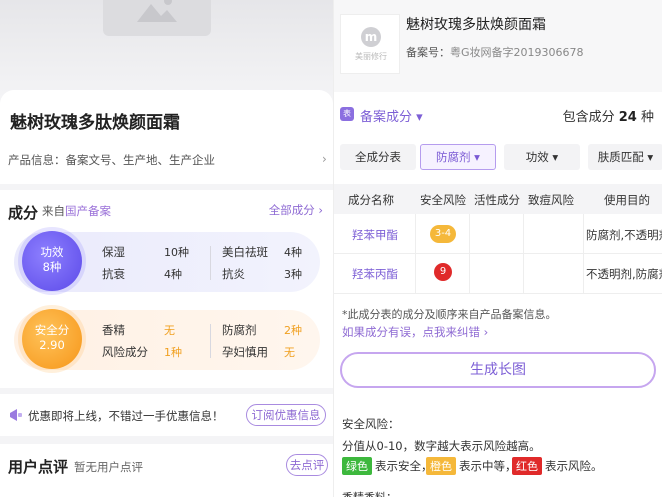 This screenshot has height=497, width=662. Describe the element at coordinates (52, 252) in the screenshot. I see `efficacy-circle-label: 功效` at that location.